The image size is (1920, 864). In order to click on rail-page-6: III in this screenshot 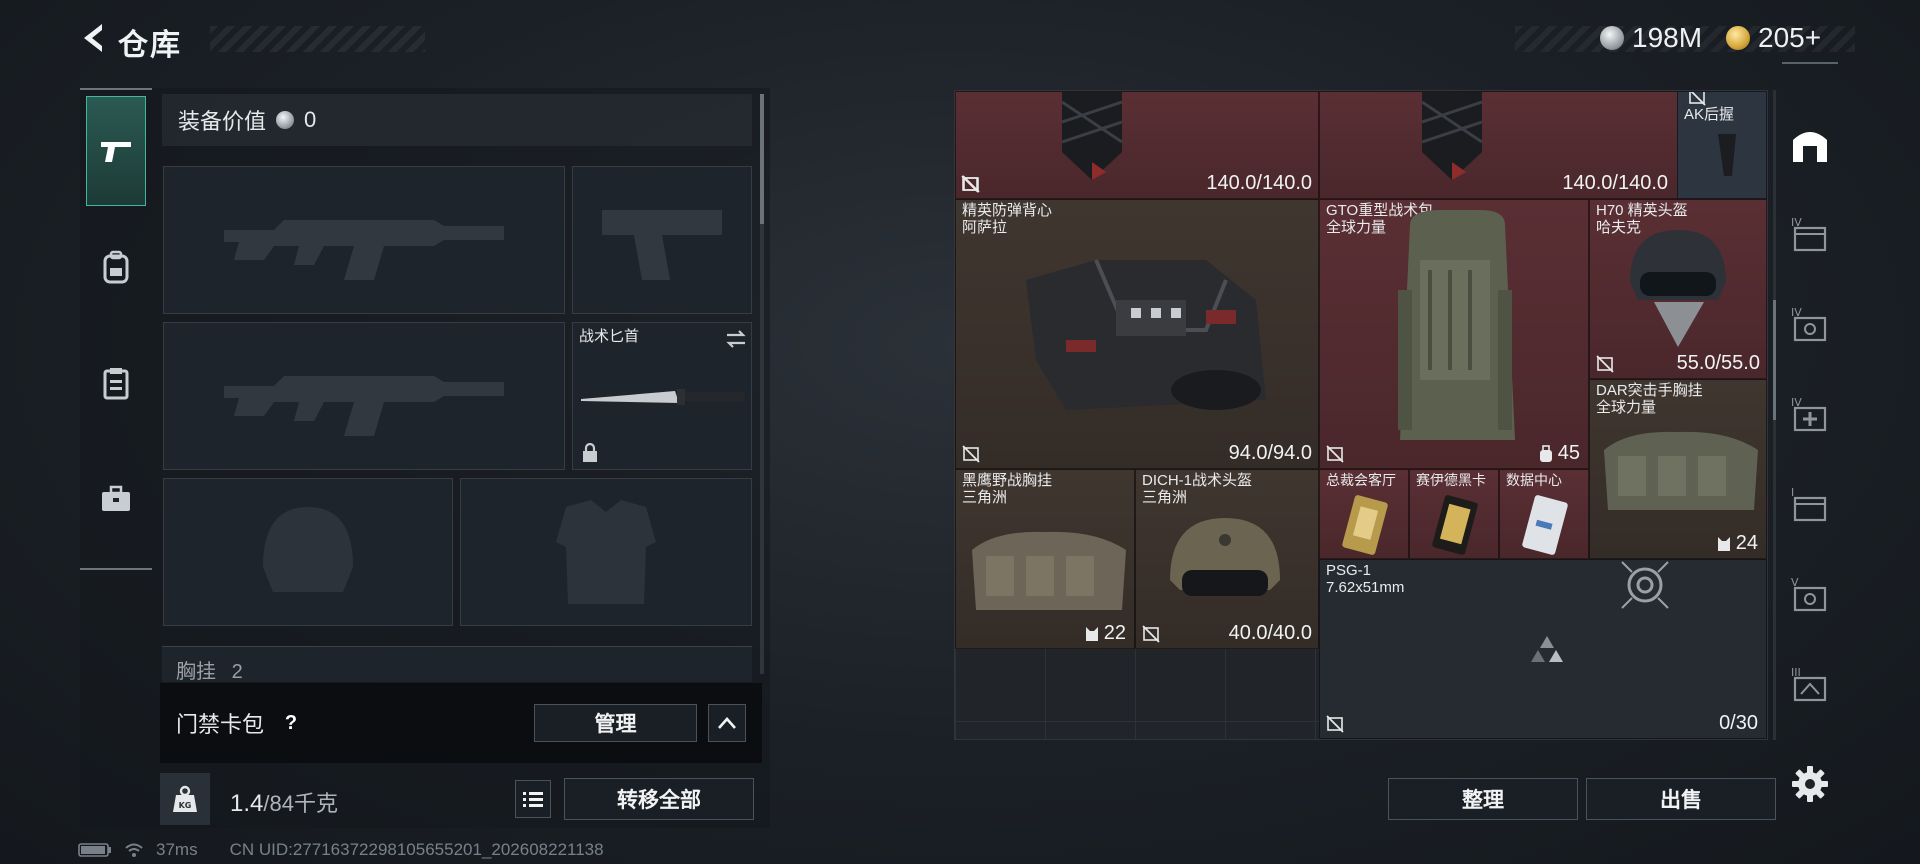, I will do `click(1810, 684)`.